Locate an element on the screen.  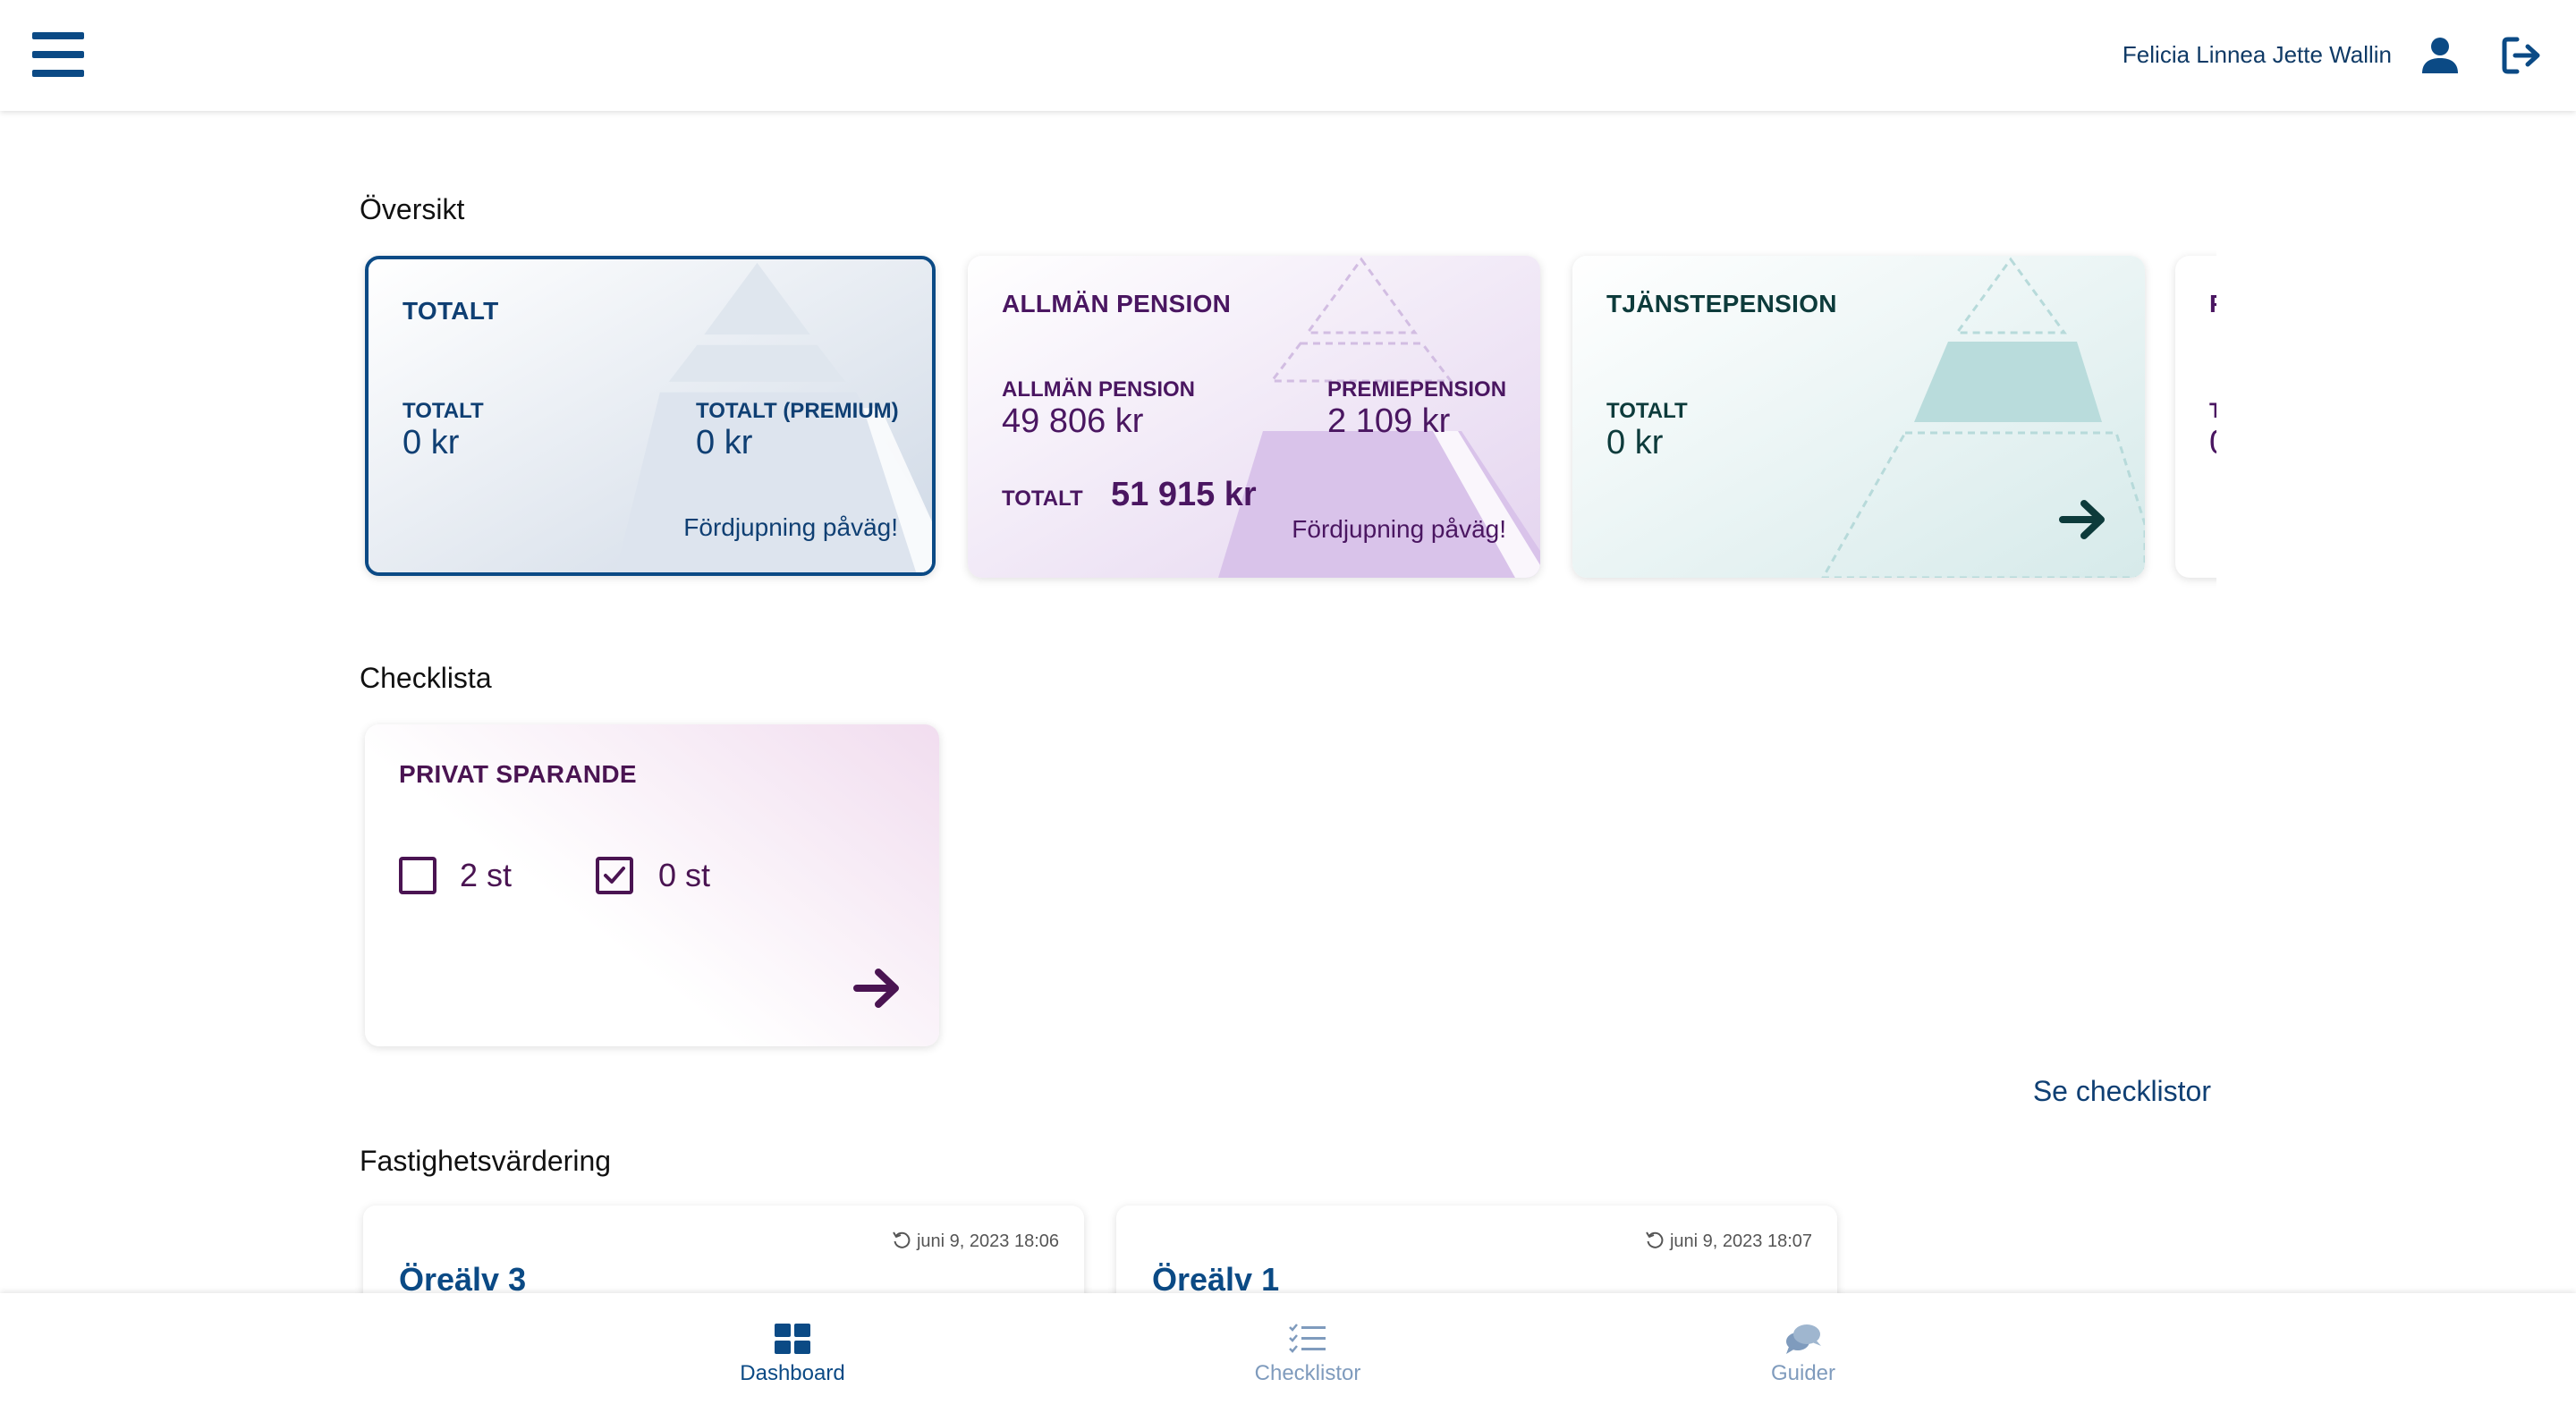
nav-label: Dashboard is located at coordinates (792, 1373).